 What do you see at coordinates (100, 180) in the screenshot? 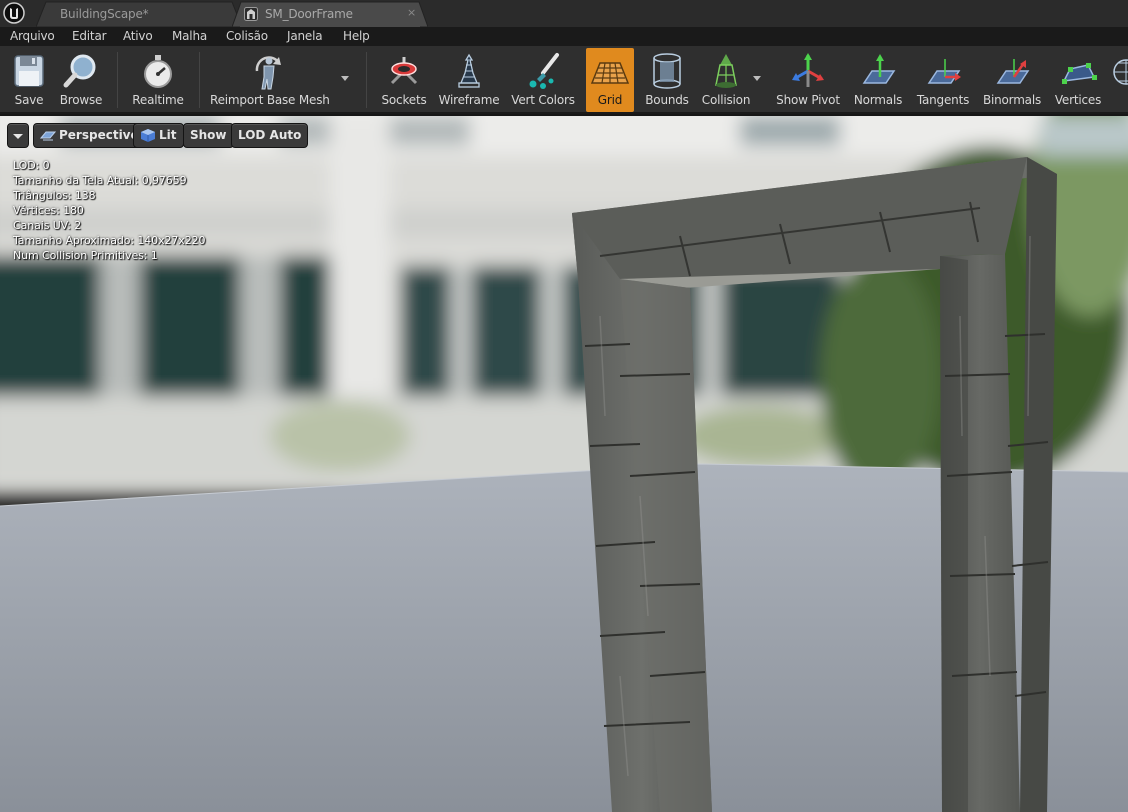
I see `stat-screen-size: Tamanho da Tela Atual: 0,97659` at bounding box center [100, 180].